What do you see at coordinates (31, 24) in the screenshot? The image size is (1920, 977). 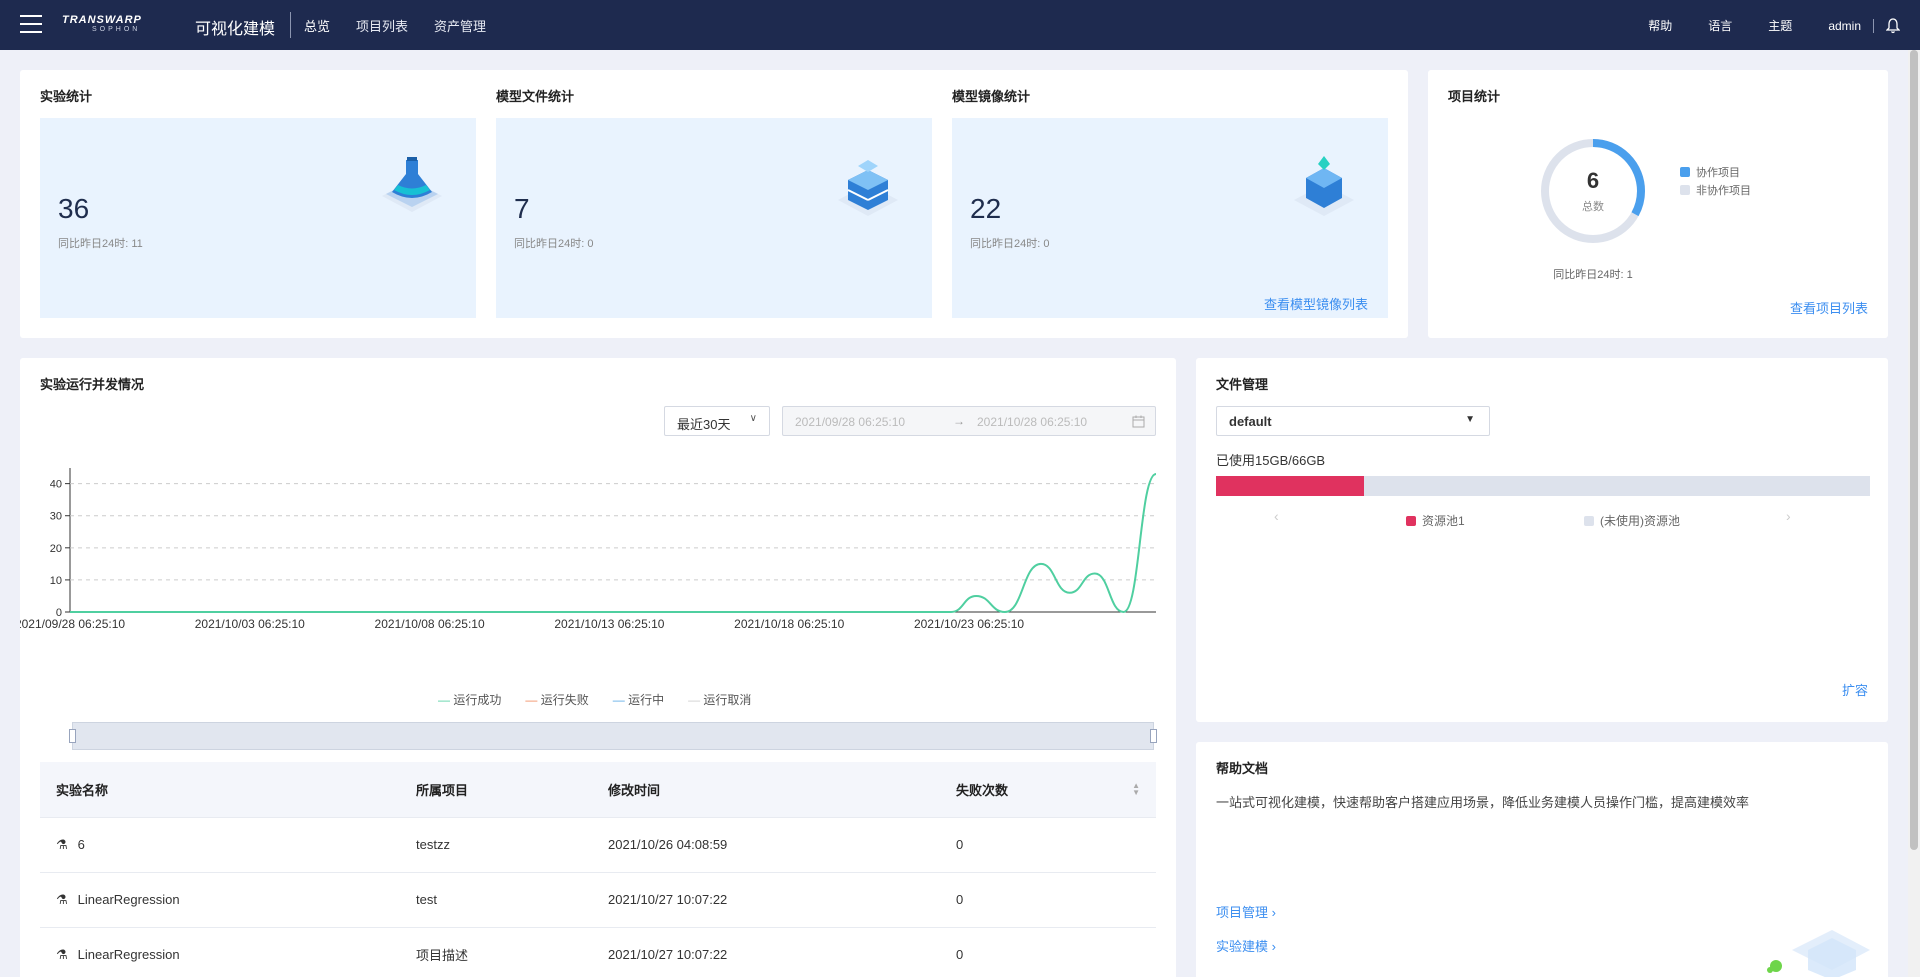 I see `menu-icon` at bounding box center [31, 24].